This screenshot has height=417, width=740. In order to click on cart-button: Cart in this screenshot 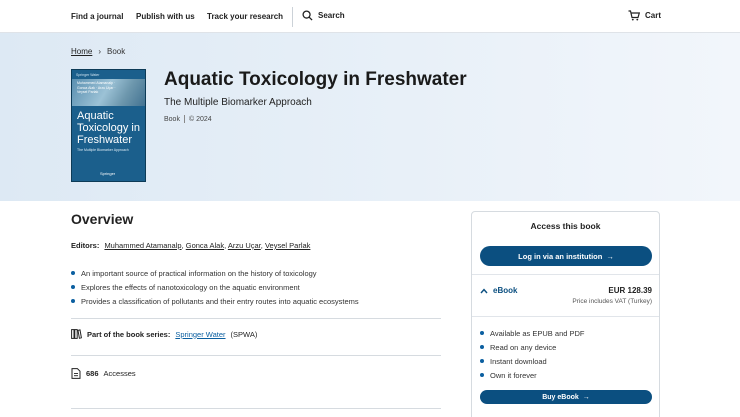, I will do `click(644, 15)`.